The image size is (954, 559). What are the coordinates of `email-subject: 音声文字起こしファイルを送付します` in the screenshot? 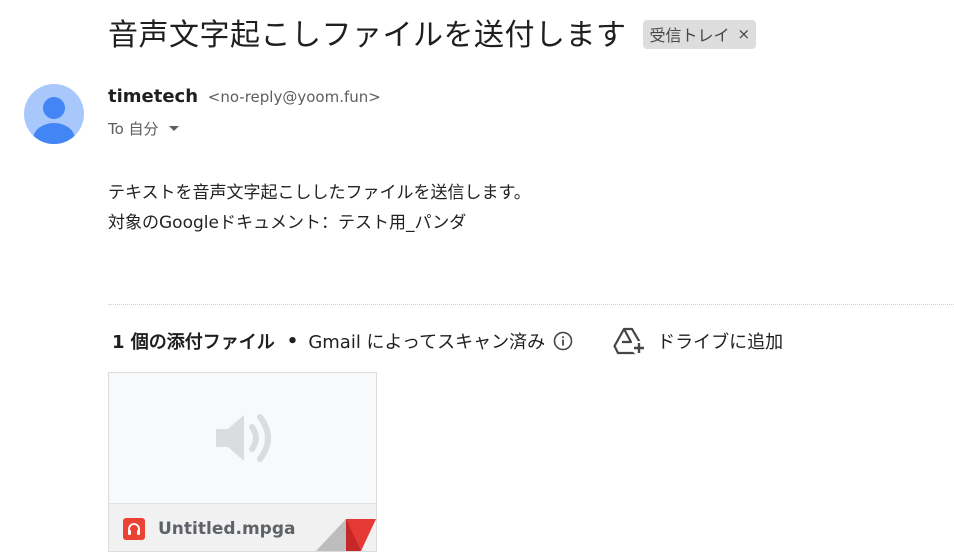 It's located at (367, 35).